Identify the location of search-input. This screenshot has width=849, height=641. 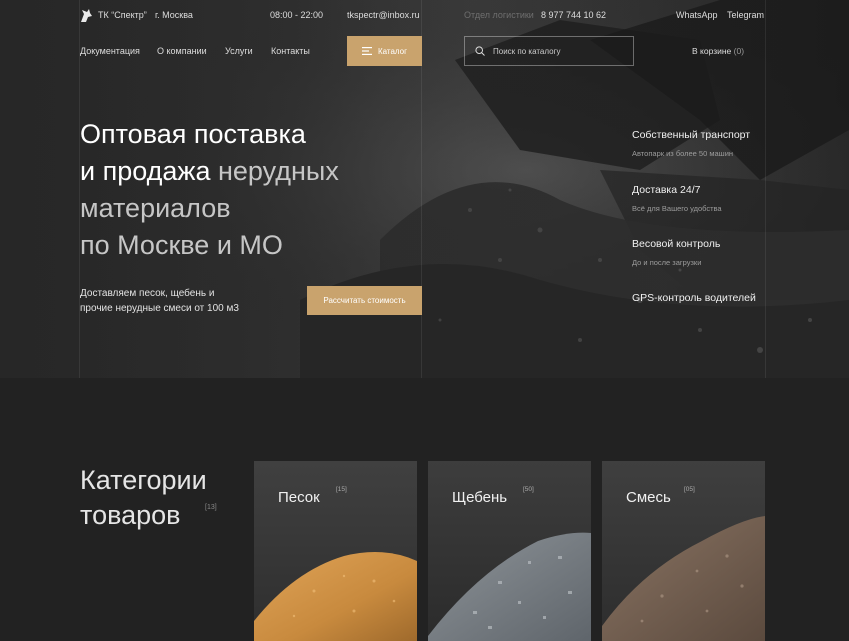
(558, 51).